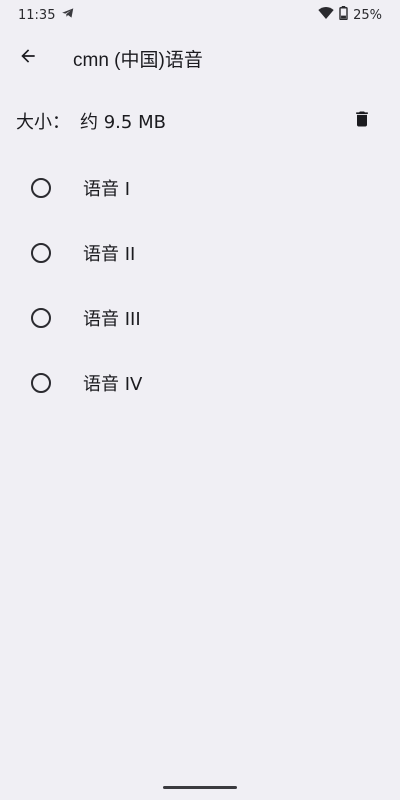  What do you see at coordinates (200, 382) in the screenshot?
I see `voice-item-4: 语音 IV` at bounding box center [200, 382].